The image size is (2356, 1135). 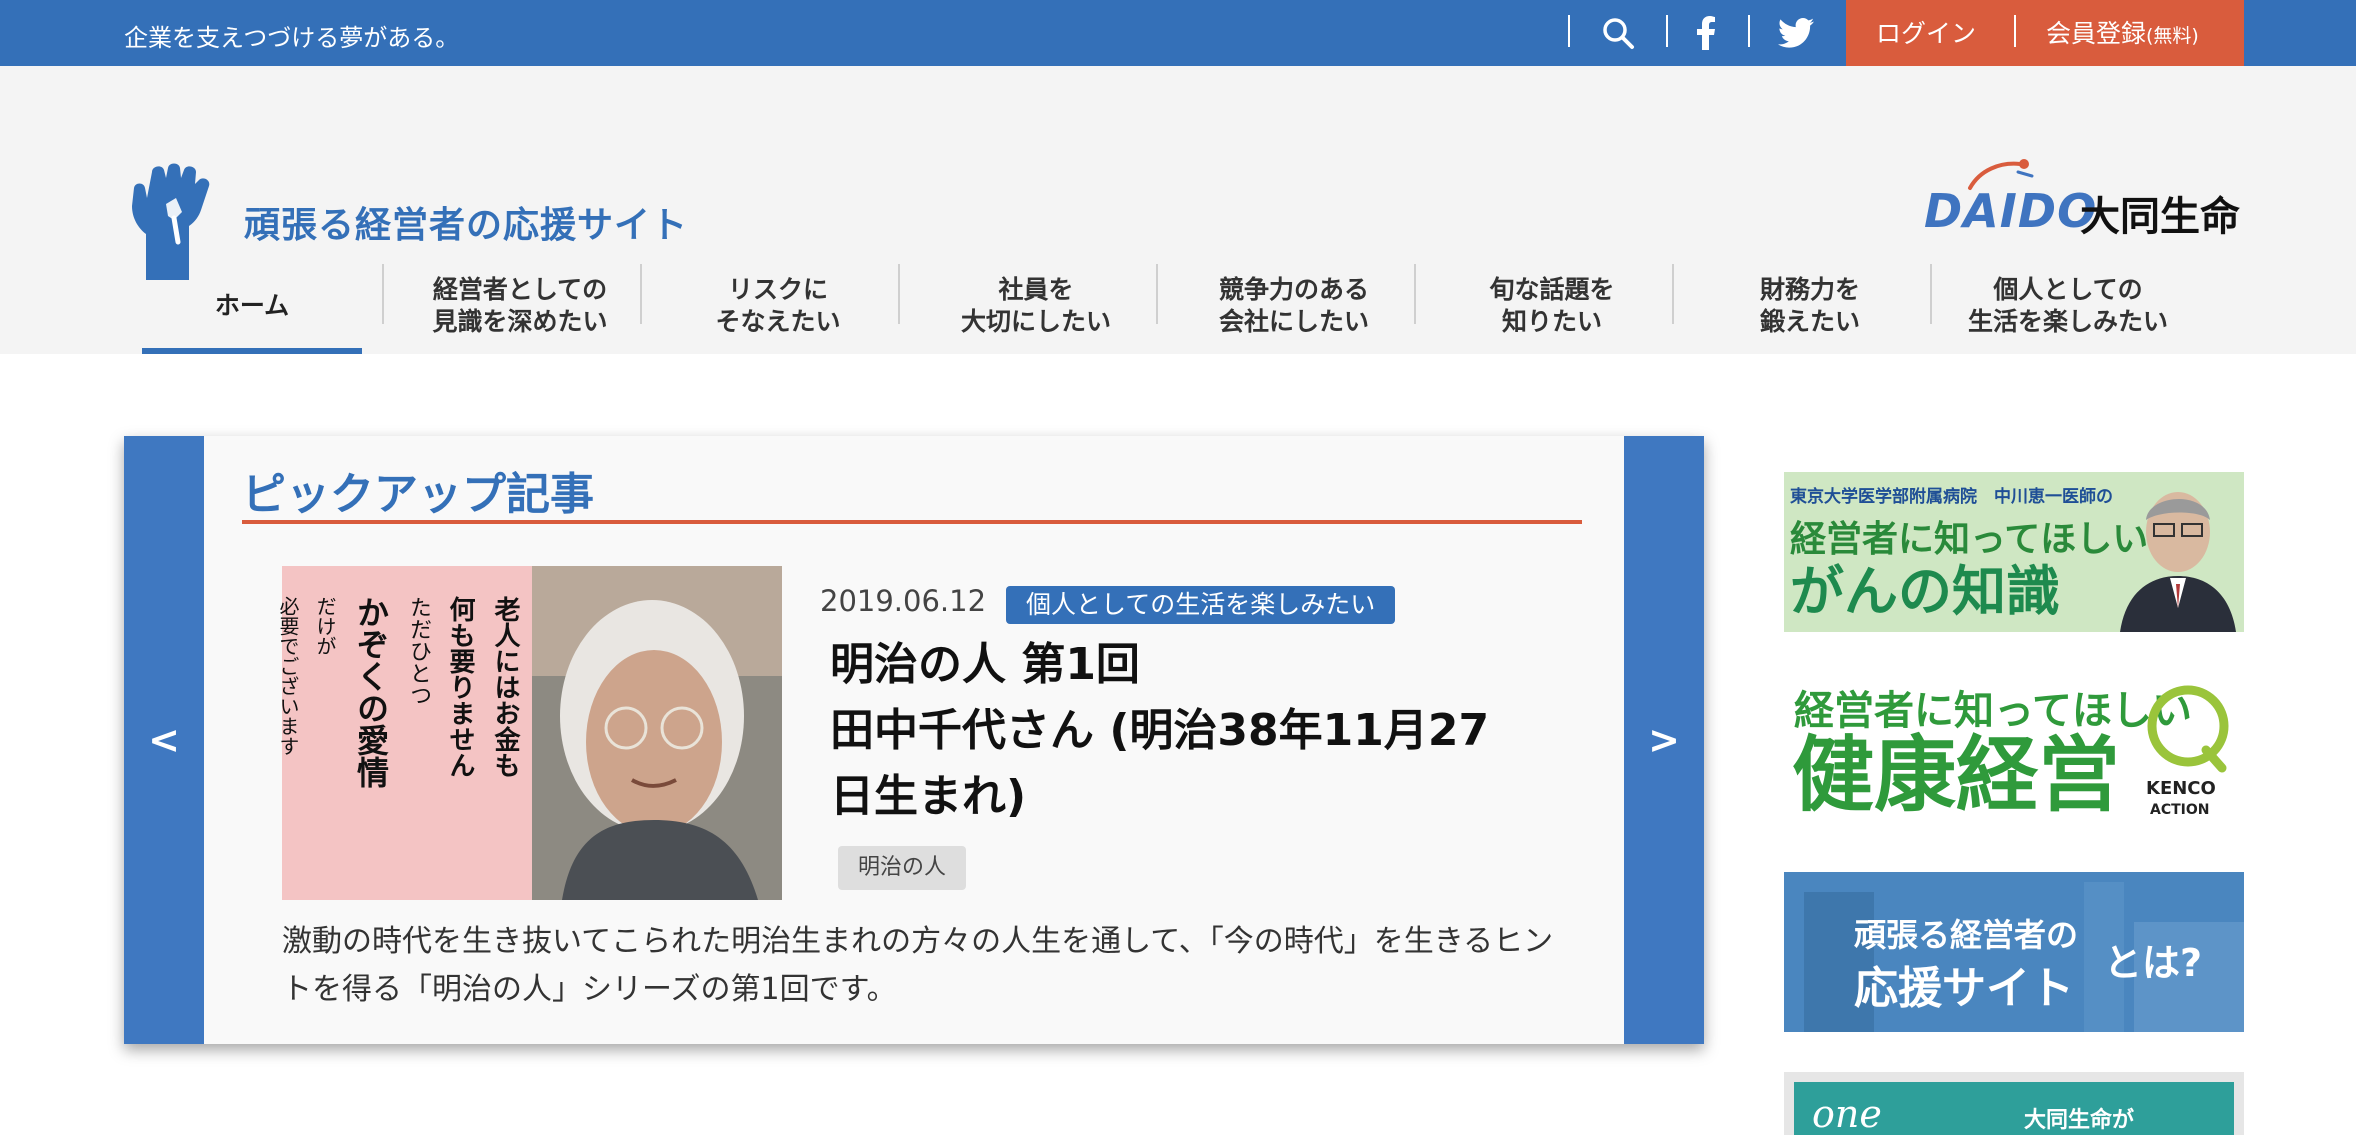 What do you see at coordinates (1551, 321) in the screenshot?
I see `nav-label: 知りたい` at bounding box center [1551, 321].